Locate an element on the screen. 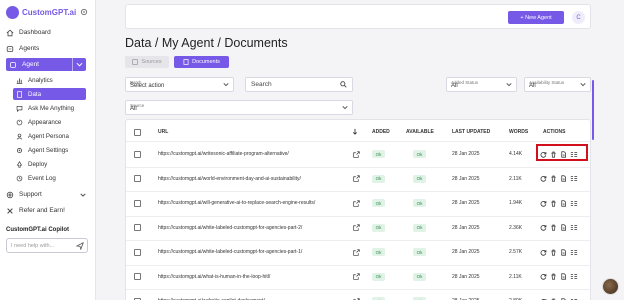  avatar: C is located at coordinates (578, 17).